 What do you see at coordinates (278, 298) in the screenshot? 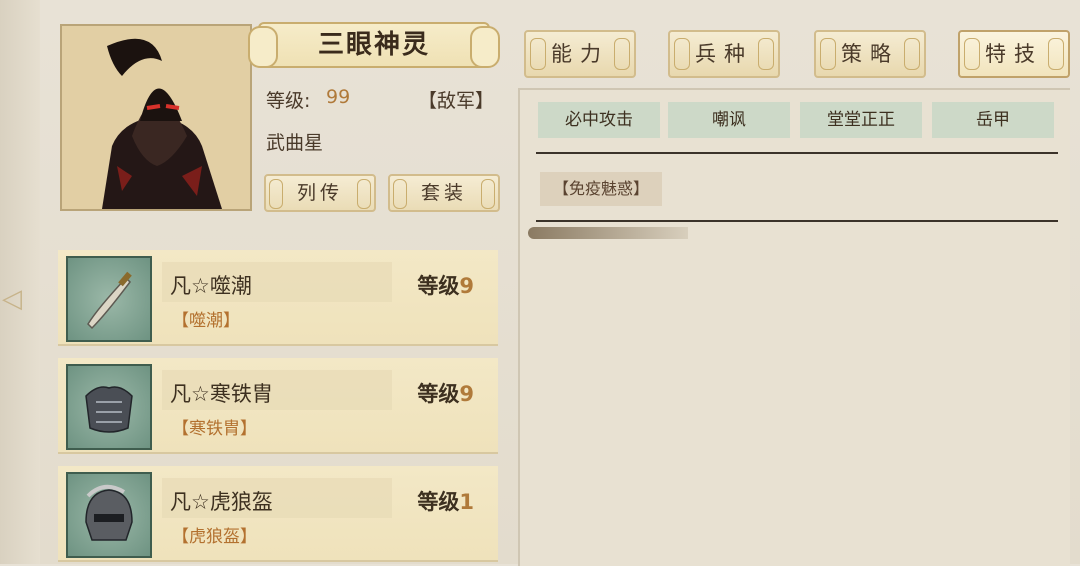
I see `equipment-slot-weapon: 凡☆噬潮 等级9 【噬潮】` at bounding box center [278, 298].